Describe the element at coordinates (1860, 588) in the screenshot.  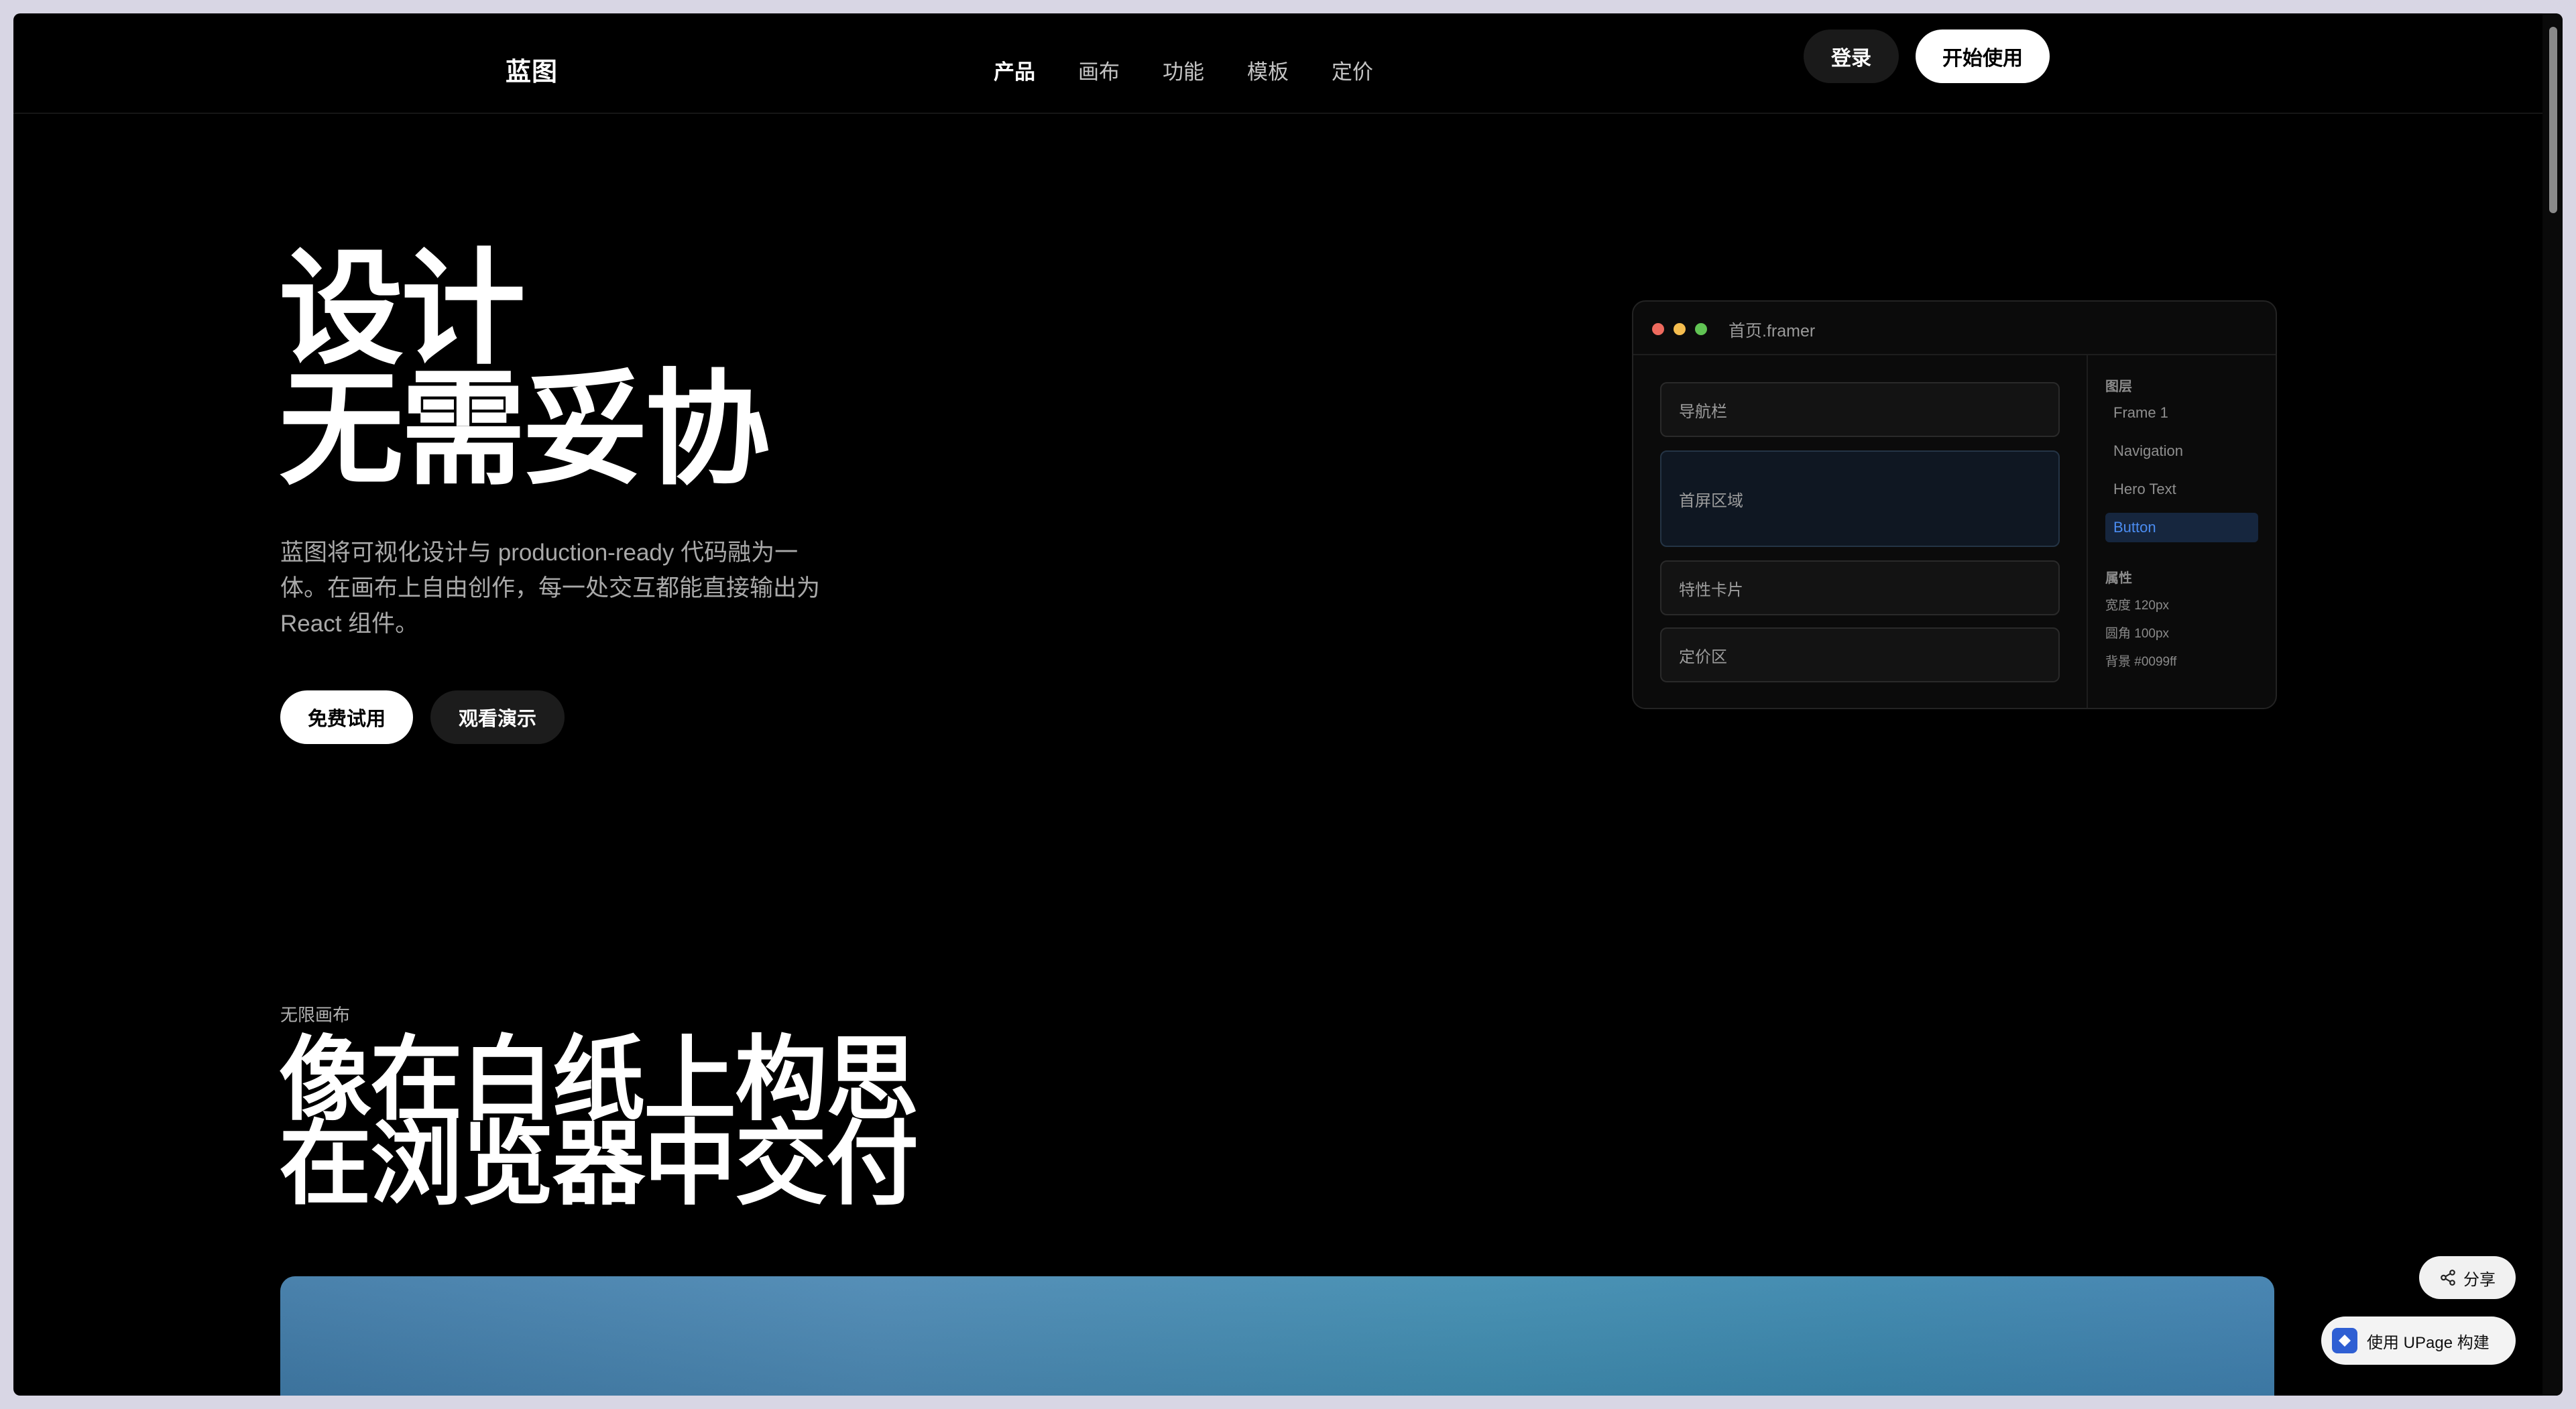
I see `canvas-block-feature-cards: 特性卡片` at that location.